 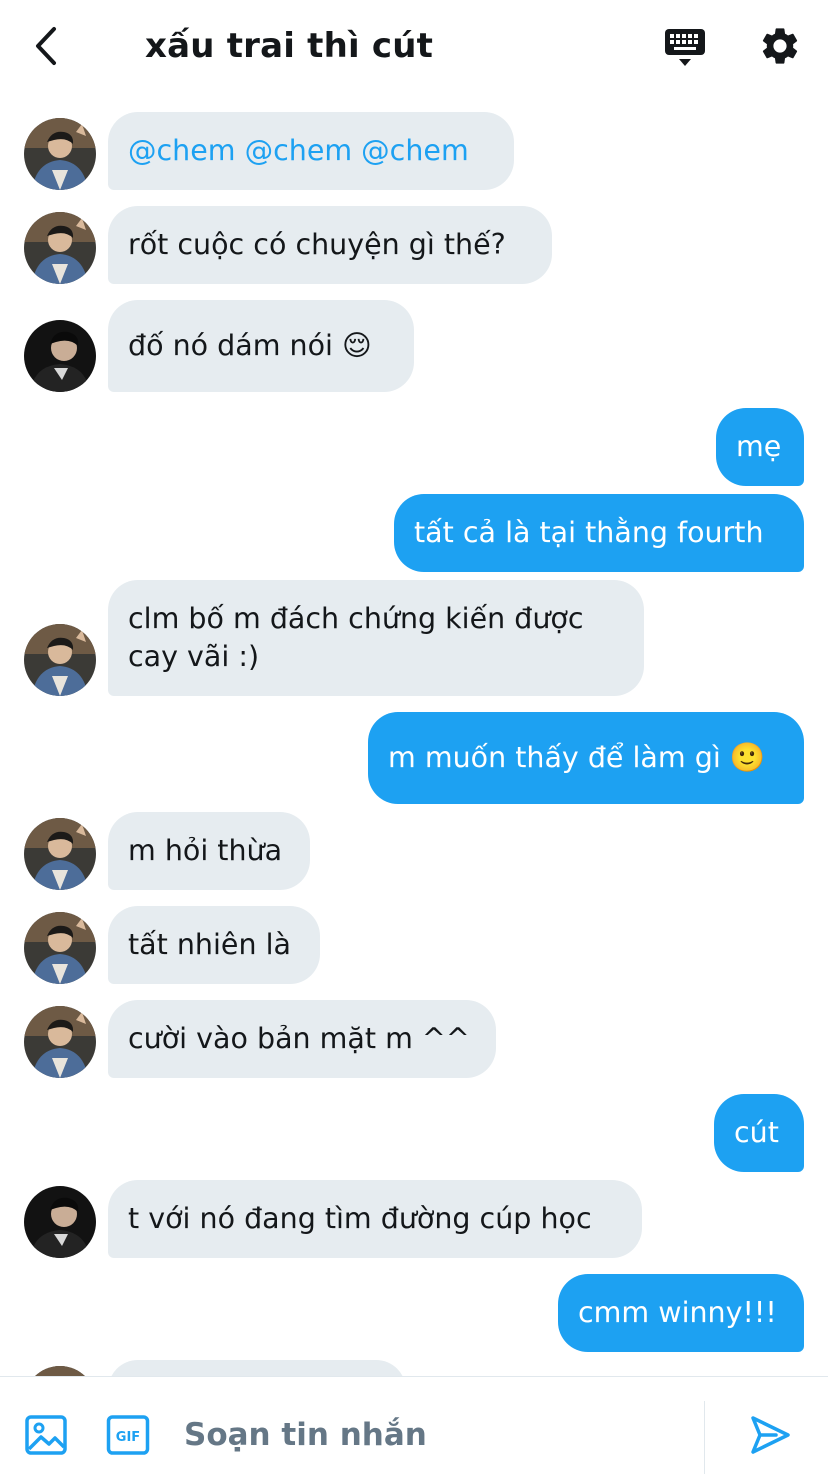 I want to click on message-bubble-incoming: cười vào bản mặt m ^^, so click(x=302, y=1039).